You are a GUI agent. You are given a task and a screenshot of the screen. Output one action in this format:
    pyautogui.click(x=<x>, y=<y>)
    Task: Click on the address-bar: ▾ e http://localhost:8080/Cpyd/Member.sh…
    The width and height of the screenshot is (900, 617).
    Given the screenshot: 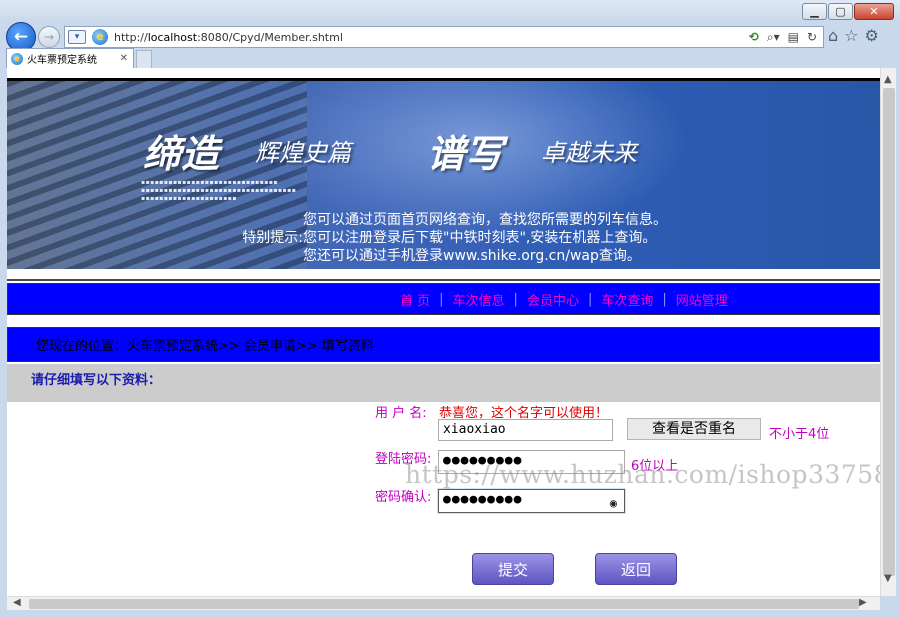 What is the action you would take?
    pyautogui.click(x=444, y=37)
    